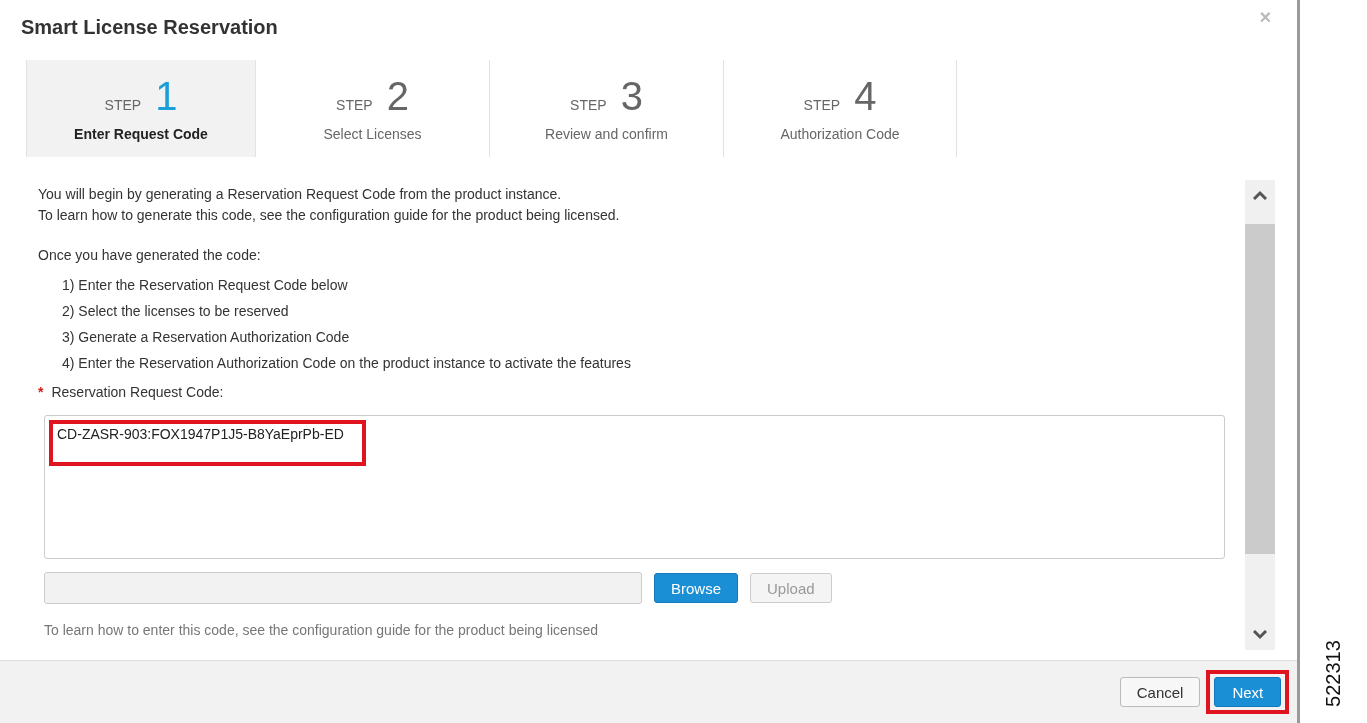  Describe the element at coordinates (175, 311) in the screenshot. I see `instruction-item: 2) Select the licenses to be reserved` at that location.